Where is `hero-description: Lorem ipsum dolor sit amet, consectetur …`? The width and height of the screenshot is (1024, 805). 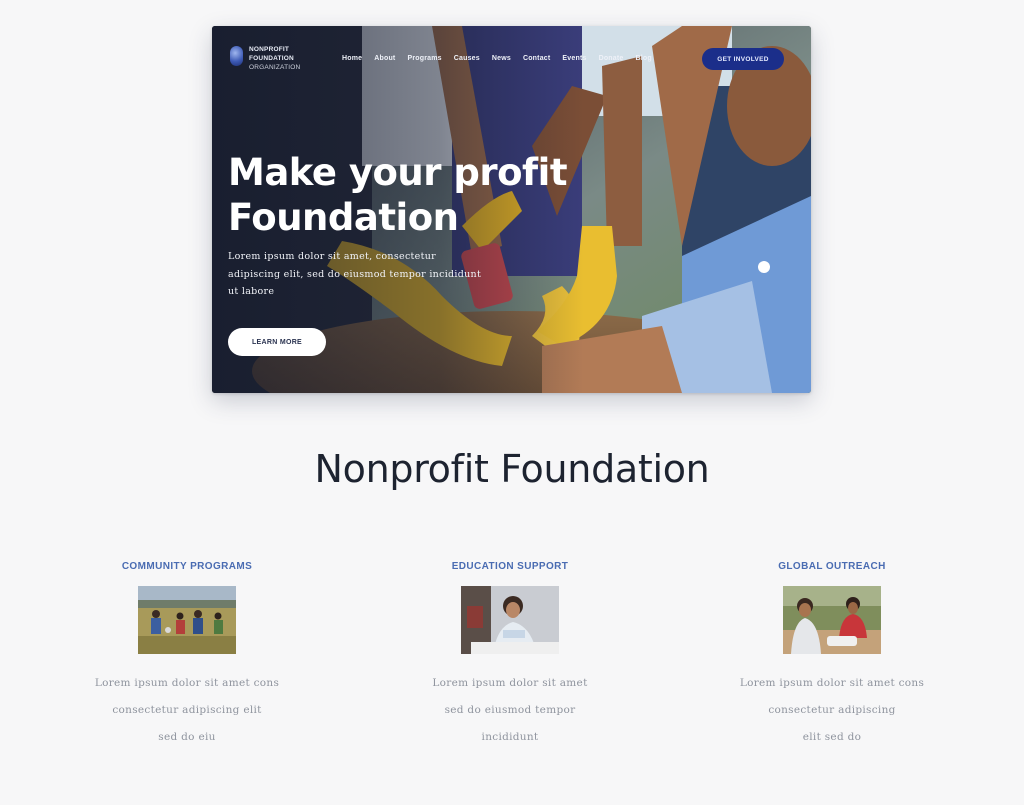
hero-description: Lorem ipsum dolor sit amet, consectetur … is located at coordinates (355, 274).